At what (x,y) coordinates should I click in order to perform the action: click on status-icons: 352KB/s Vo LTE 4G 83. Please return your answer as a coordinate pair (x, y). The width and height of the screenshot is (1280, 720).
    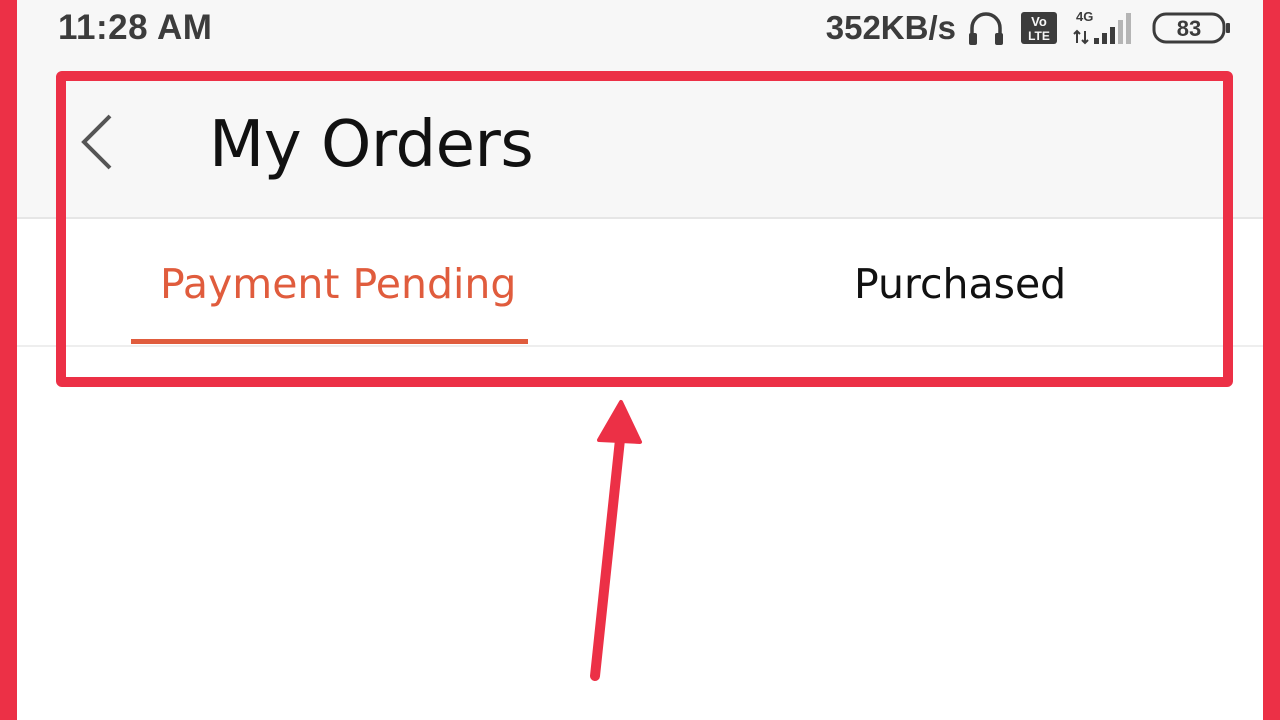
    Looking at the image, I should click on (1029, 28).